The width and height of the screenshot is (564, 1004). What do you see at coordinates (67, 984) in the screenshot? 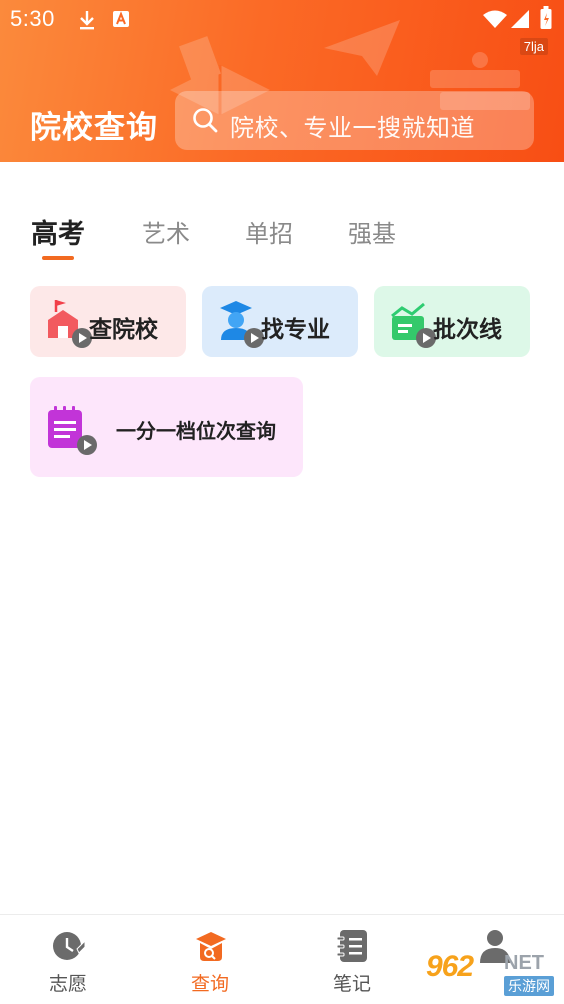
I see `nav-volunteer-label: 志愿` at bounding box center [67, 984].